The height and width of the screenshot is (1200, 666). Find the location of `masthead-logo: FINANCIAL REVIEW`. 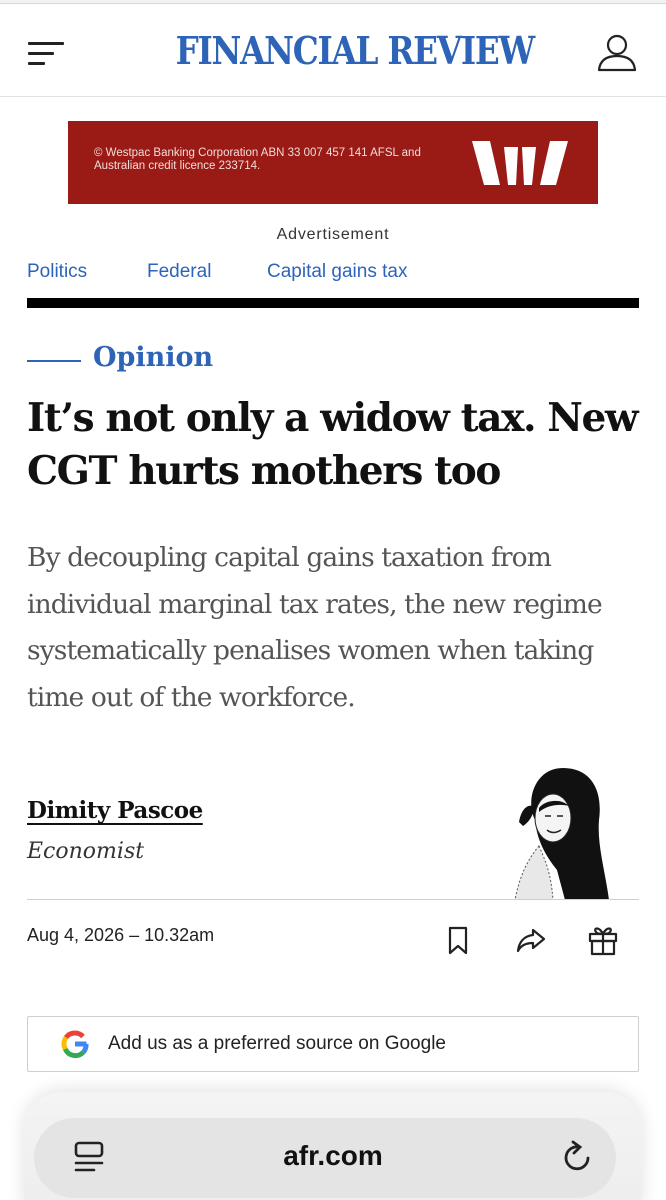

masthead-logo: FINANCIAL REVIEW is located at coordinates (356, 50).